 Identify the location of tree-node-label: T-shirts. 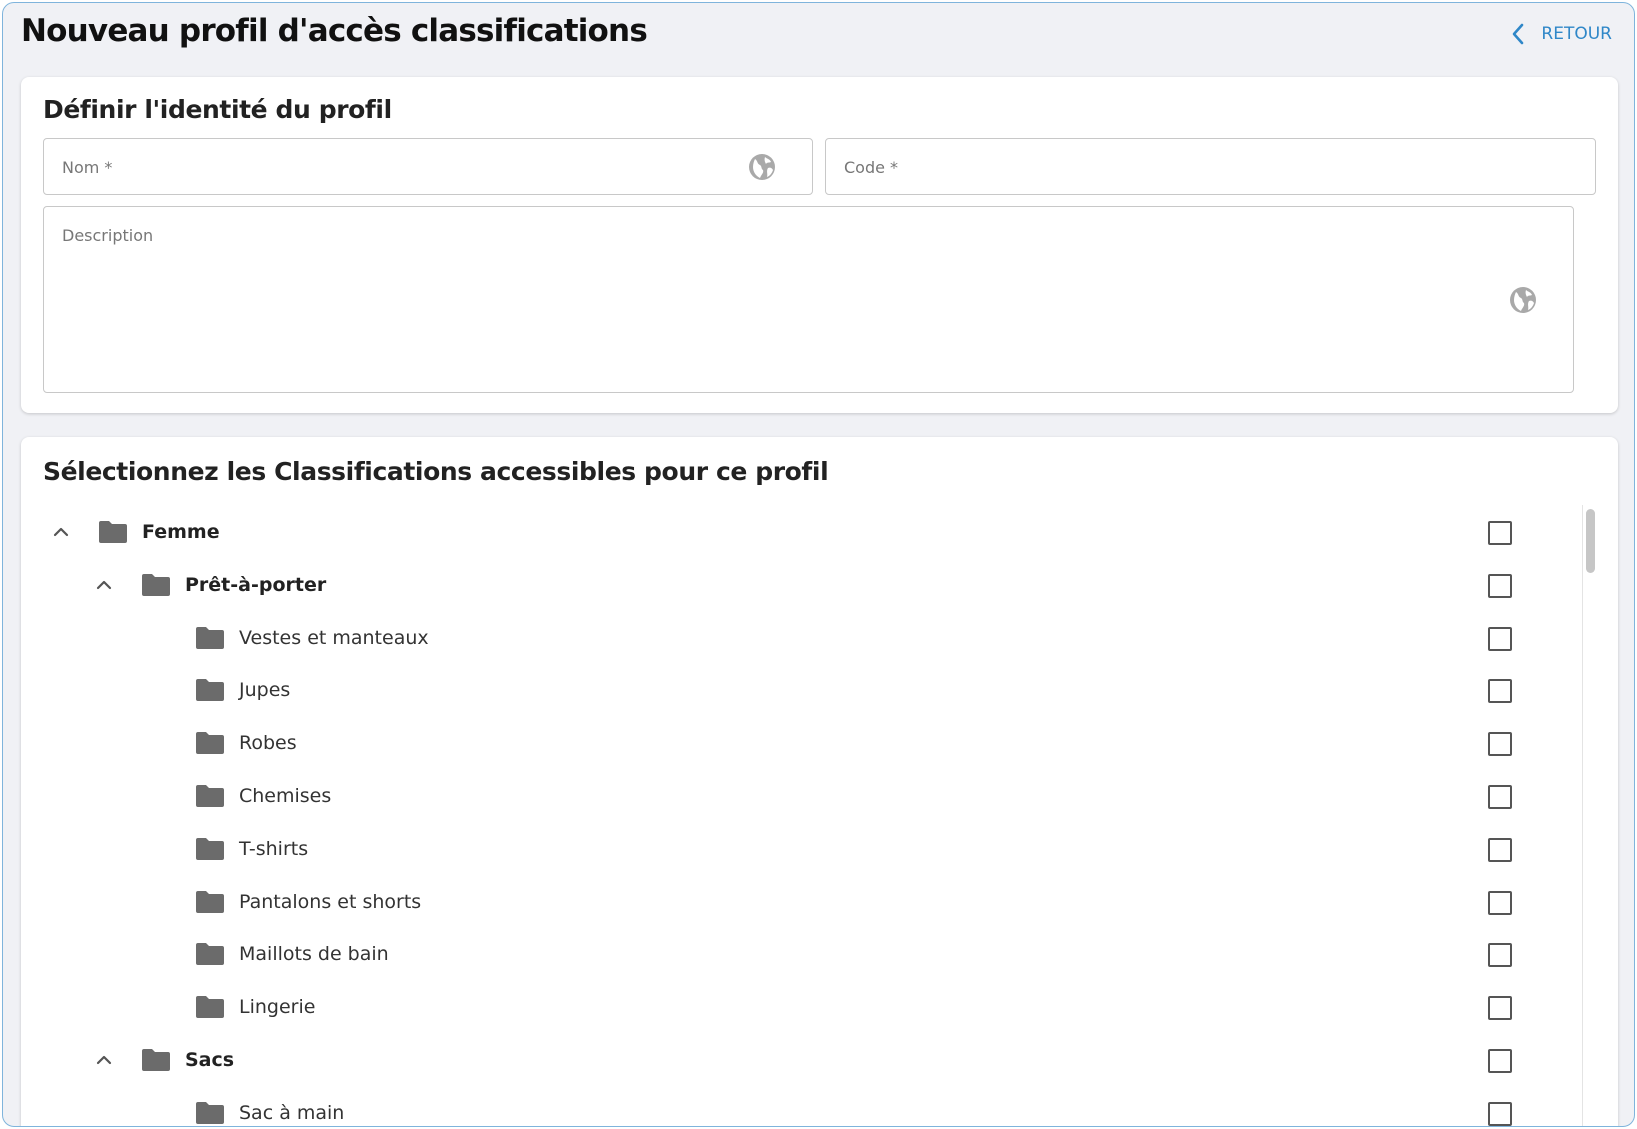
(274, 848).